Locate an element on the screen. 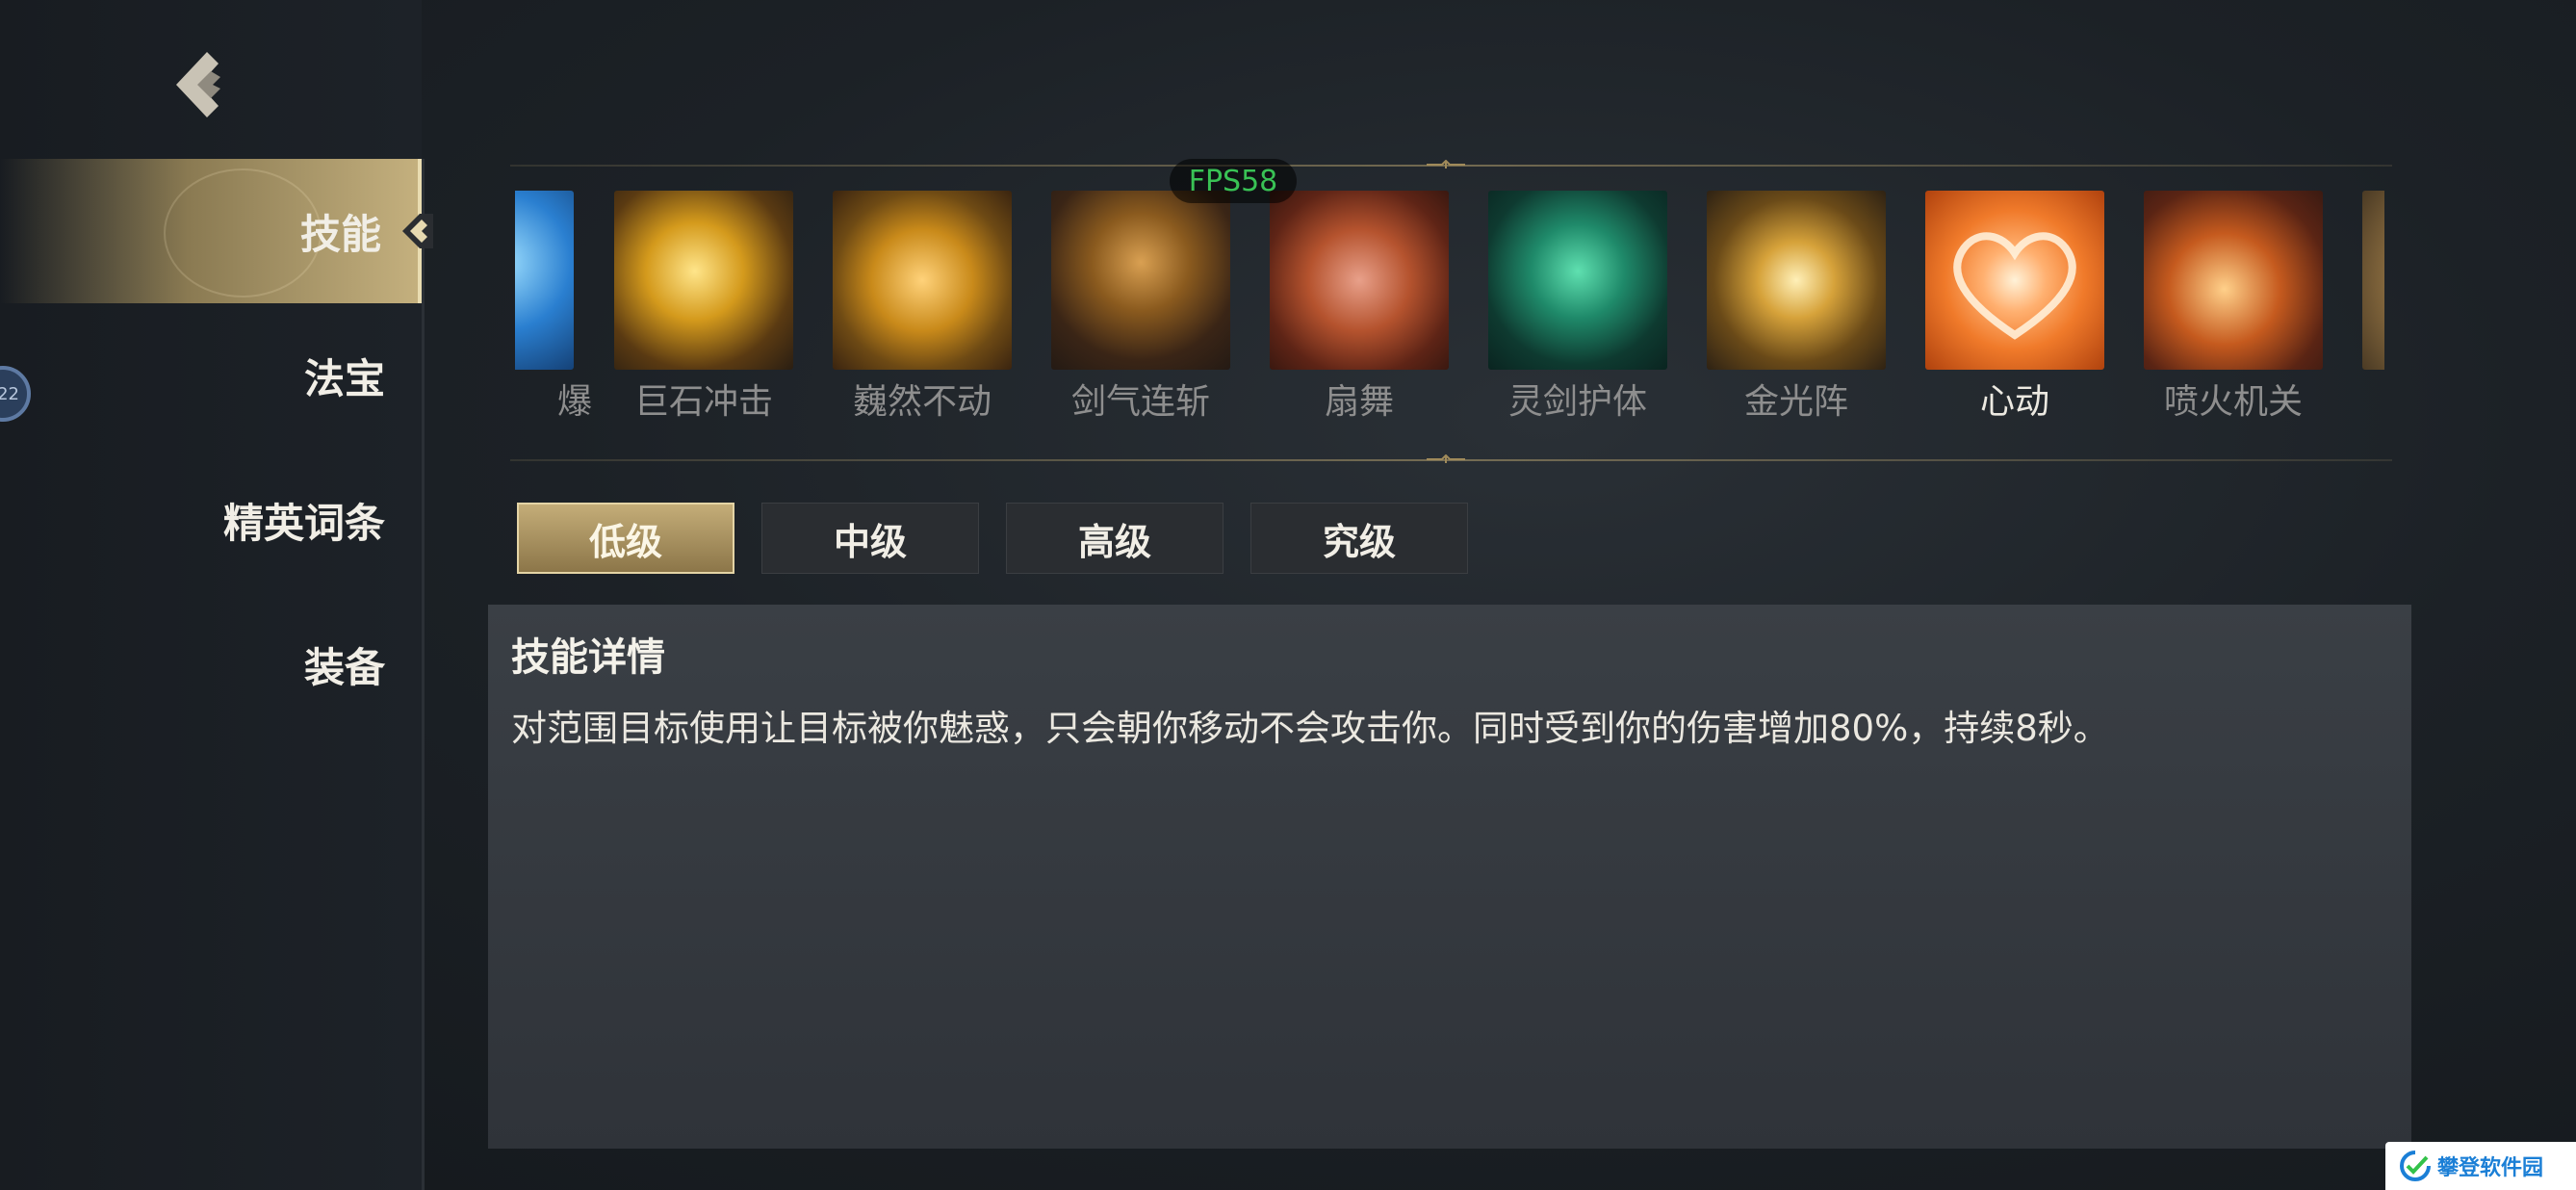 The image size is (2576, 1190). skill-item: 巍然不动 is located at coordinates (923, 307).